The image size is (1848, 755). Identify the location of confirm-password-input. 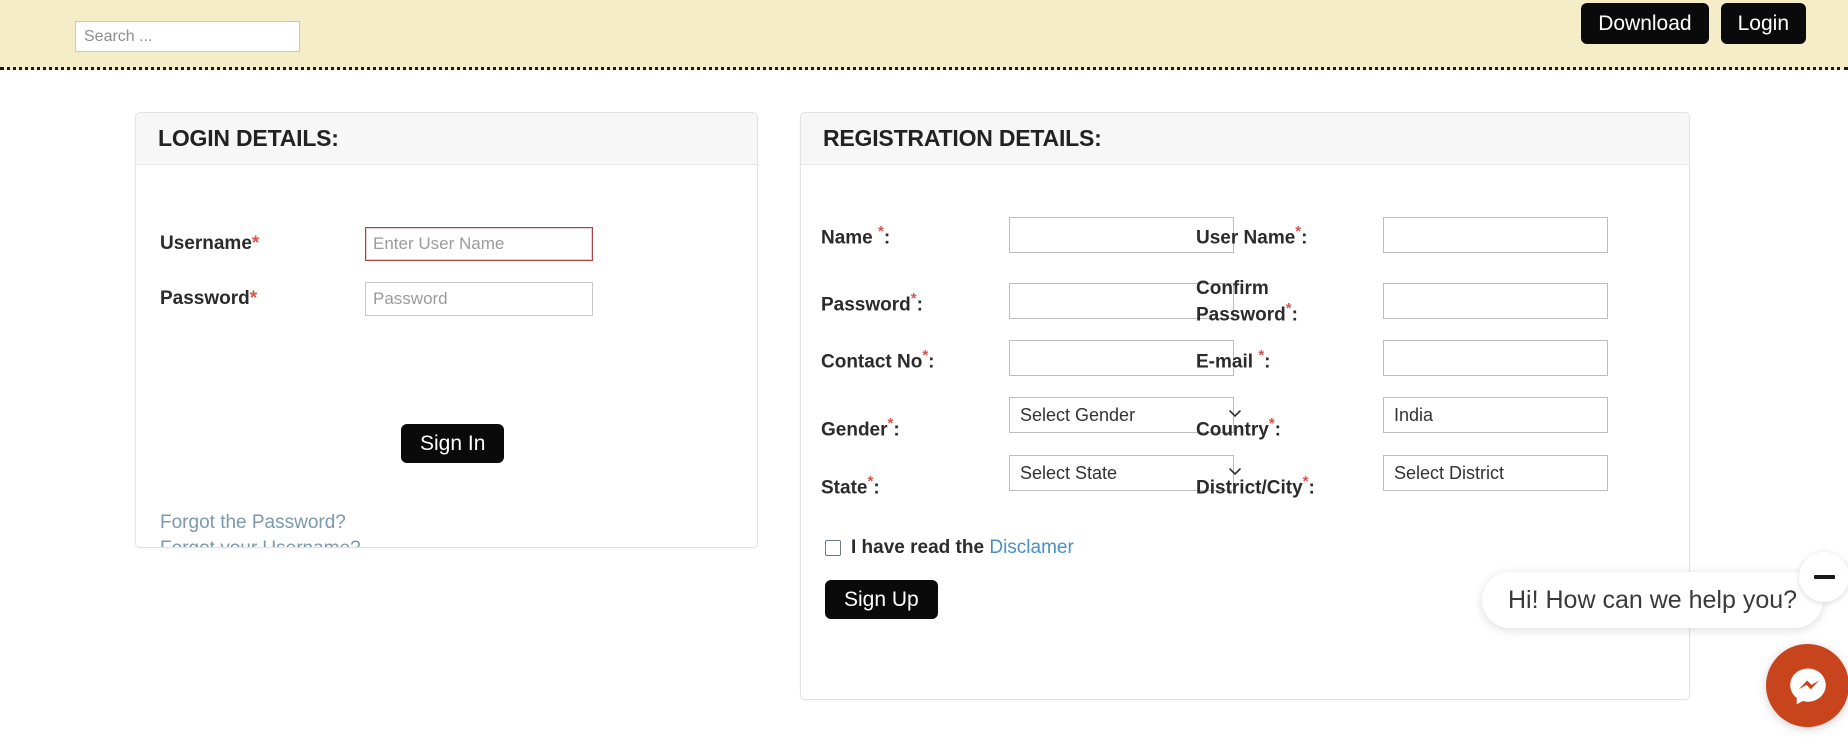
(1495, 301).